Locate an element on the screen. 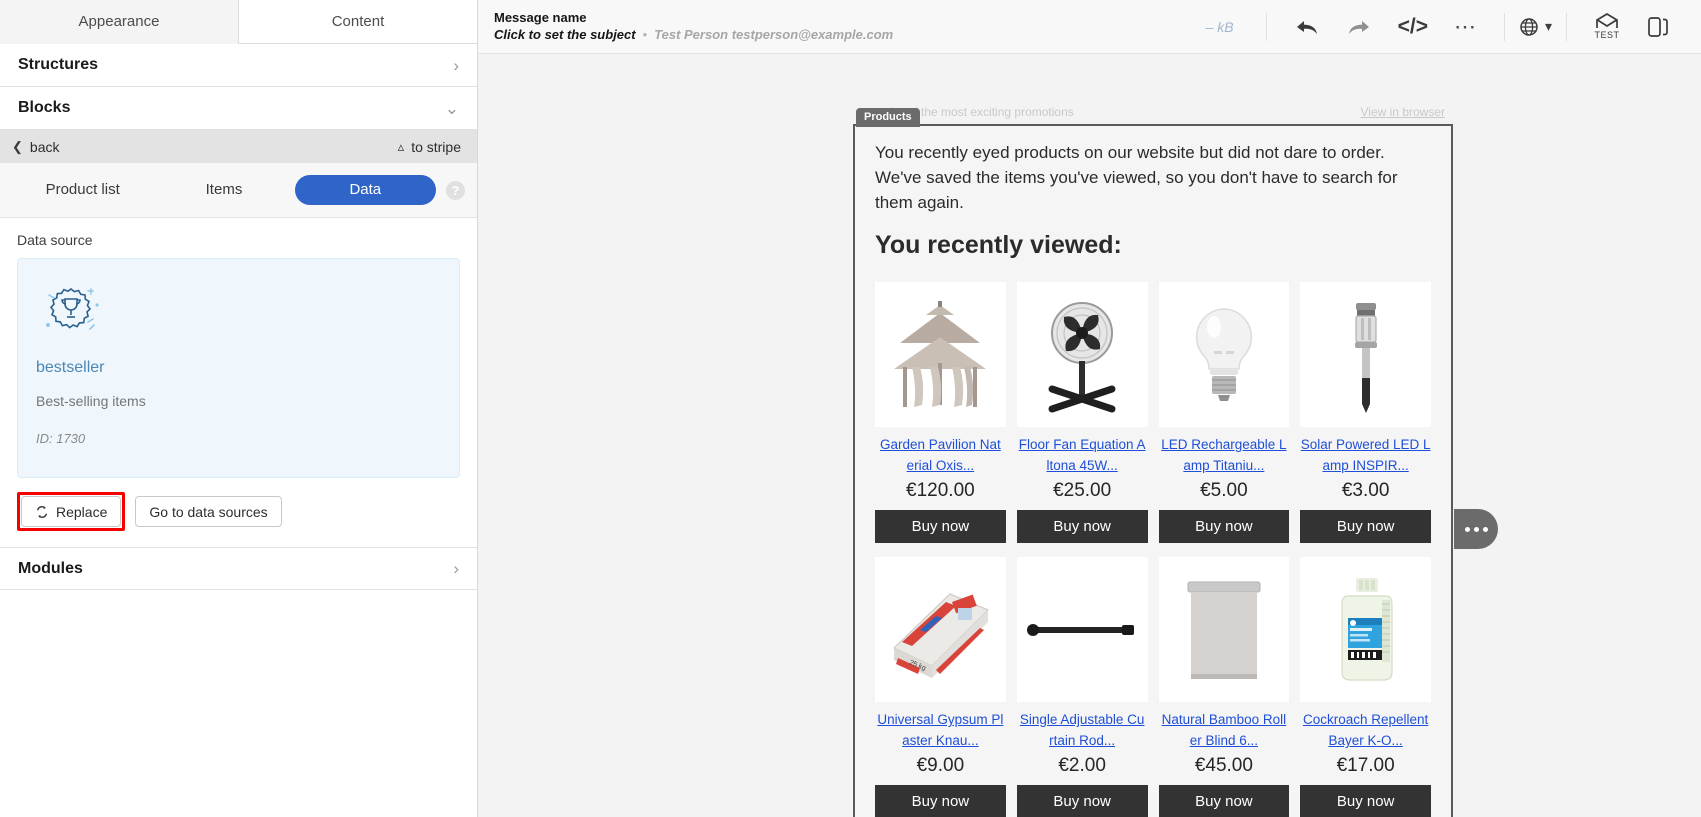  go-to-data-sources-label: Go to data sources is located at coordinates (208, 511).